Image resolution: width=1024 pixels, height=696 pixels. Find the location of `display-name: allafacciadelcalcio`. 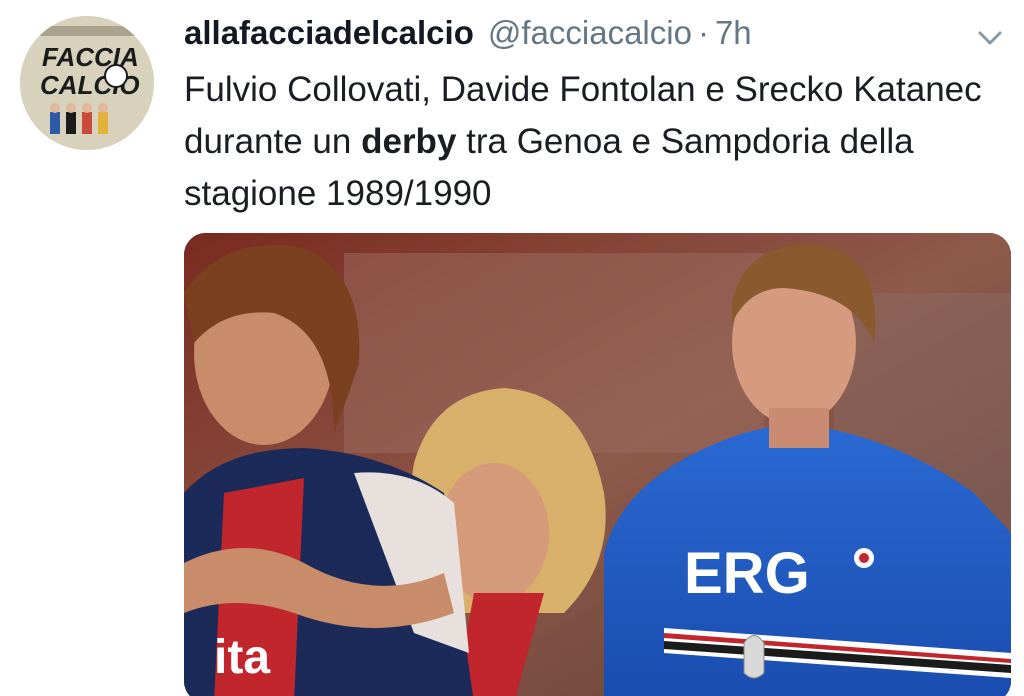

display-name: allafacciadelcalcio is located at coordinates (329, 33).